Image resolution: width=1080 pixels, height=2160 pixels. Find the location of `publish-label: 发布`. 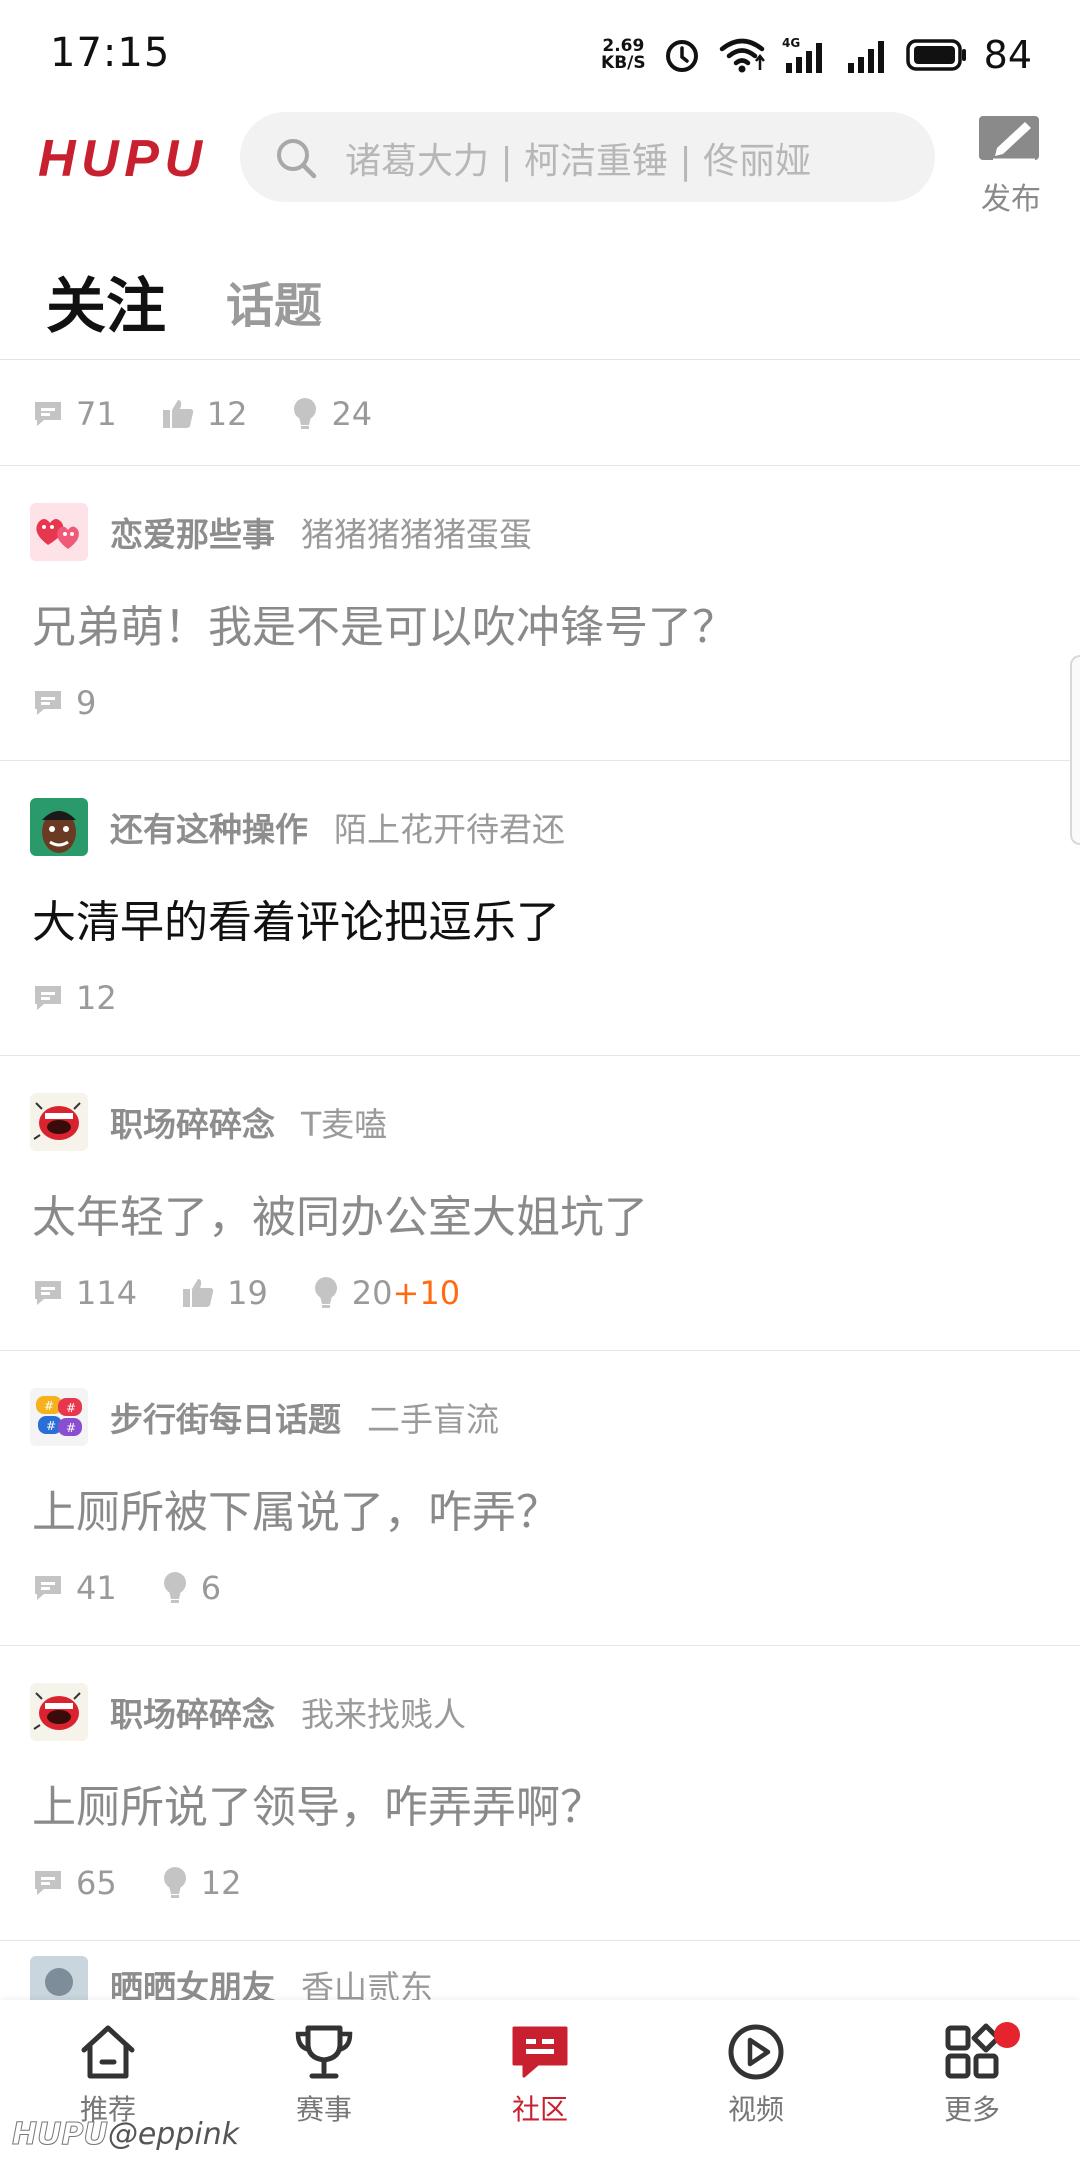

publish-label: 发布 is located at coordinates (1011, 199).